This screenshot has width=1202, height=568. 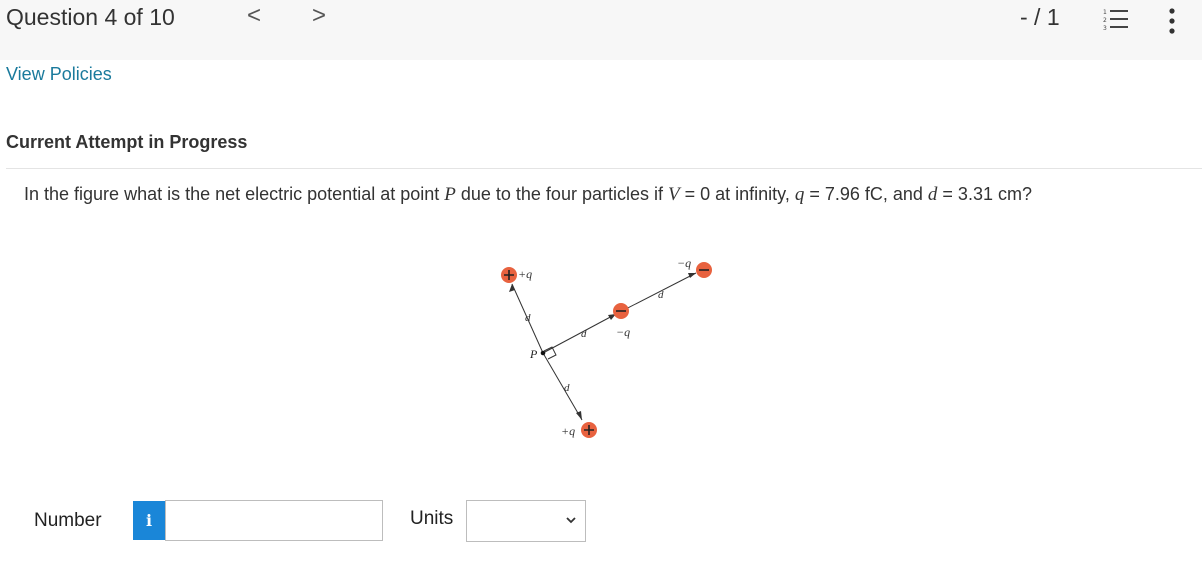 I want to click on next-question-button: >, so click(x=319, y=16).